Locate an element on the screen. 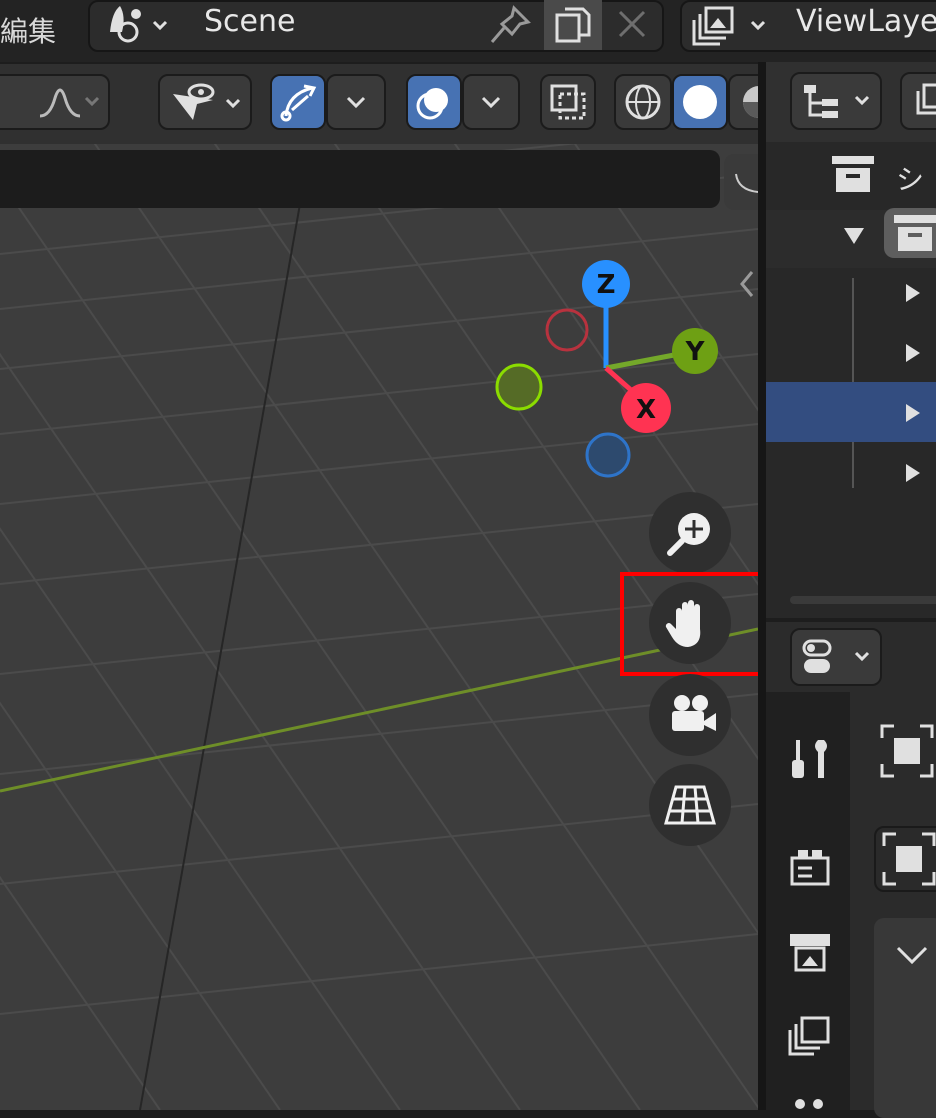 This screenshot has height=1118, width=936. menu-edit: 編集 is located at coordinates (28, 30).